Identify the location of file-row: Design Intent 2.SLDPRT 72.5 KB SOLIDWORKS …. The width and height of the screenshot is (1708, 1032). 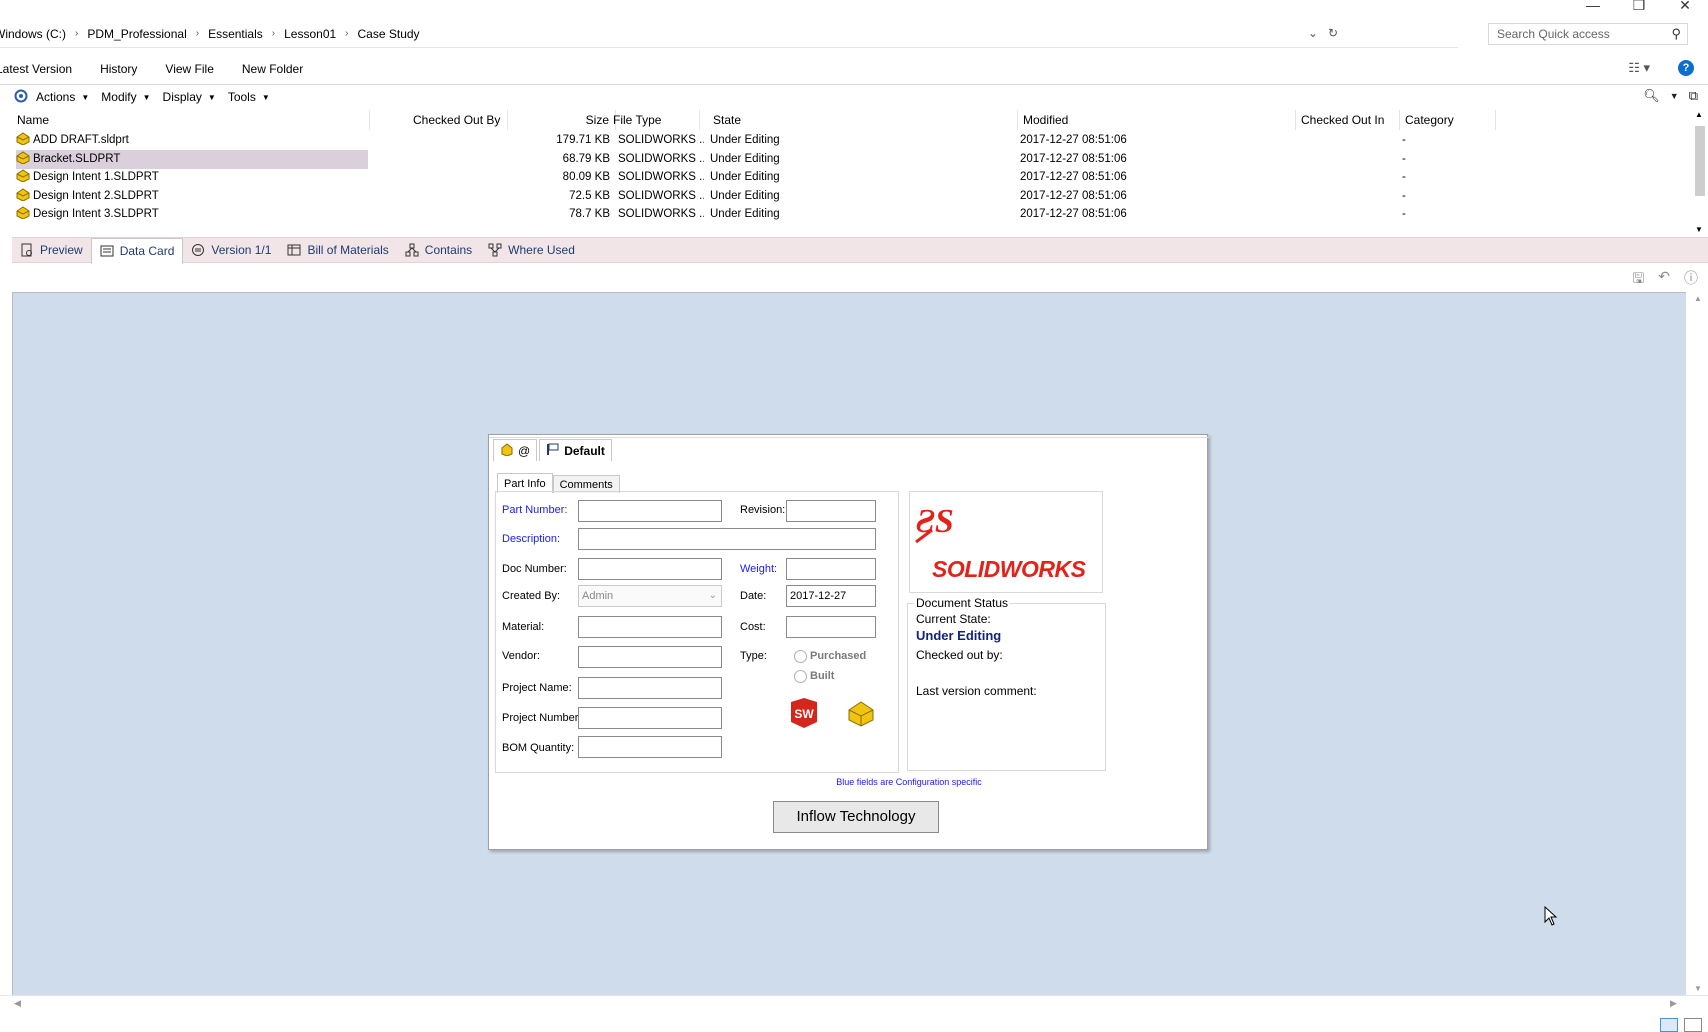
(848, 196).